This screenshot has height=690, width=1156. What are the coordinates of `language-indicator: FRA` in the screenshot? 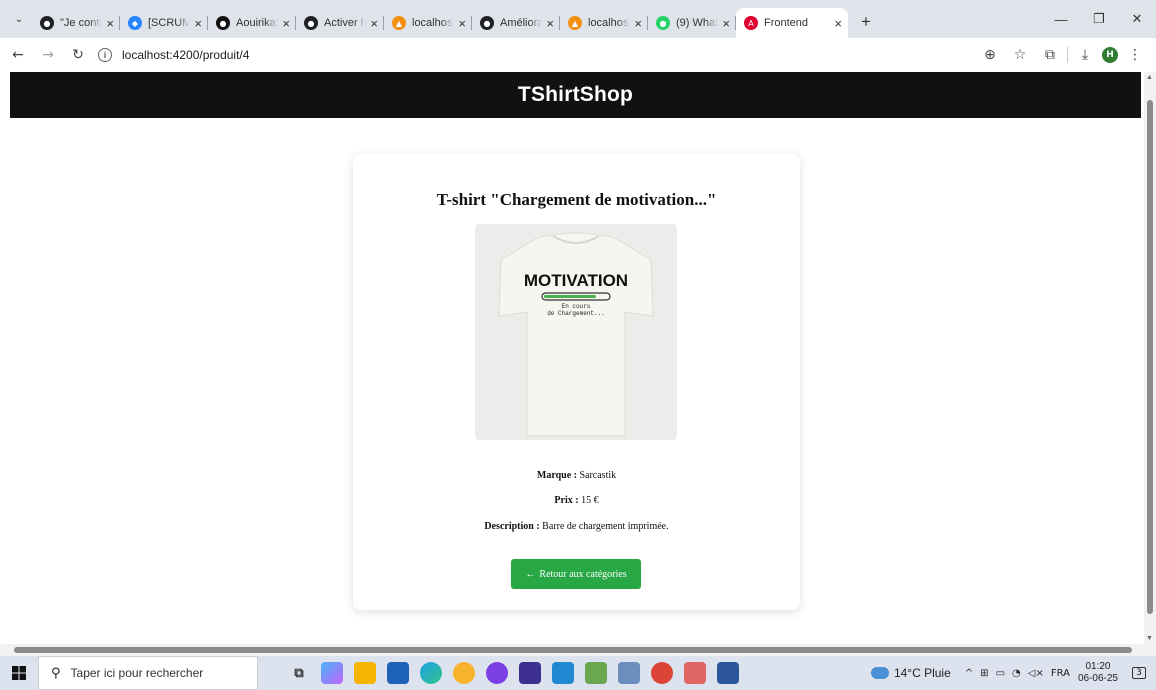 It's located at (1060, 673).